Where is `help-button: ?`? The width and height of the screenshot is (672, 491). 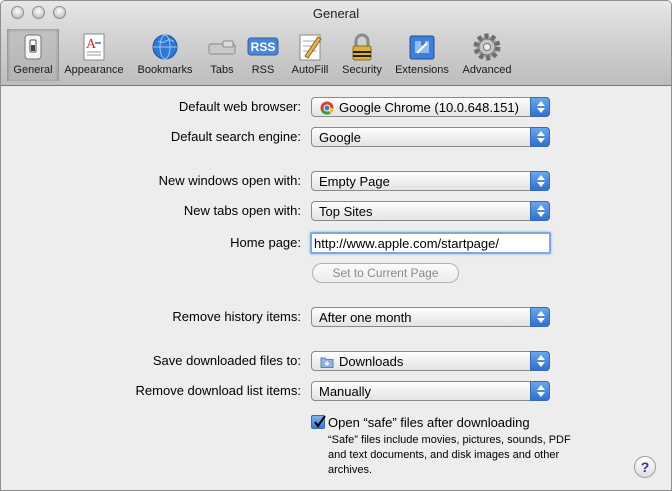 help-button: ? is located at coordinates (645, 467).